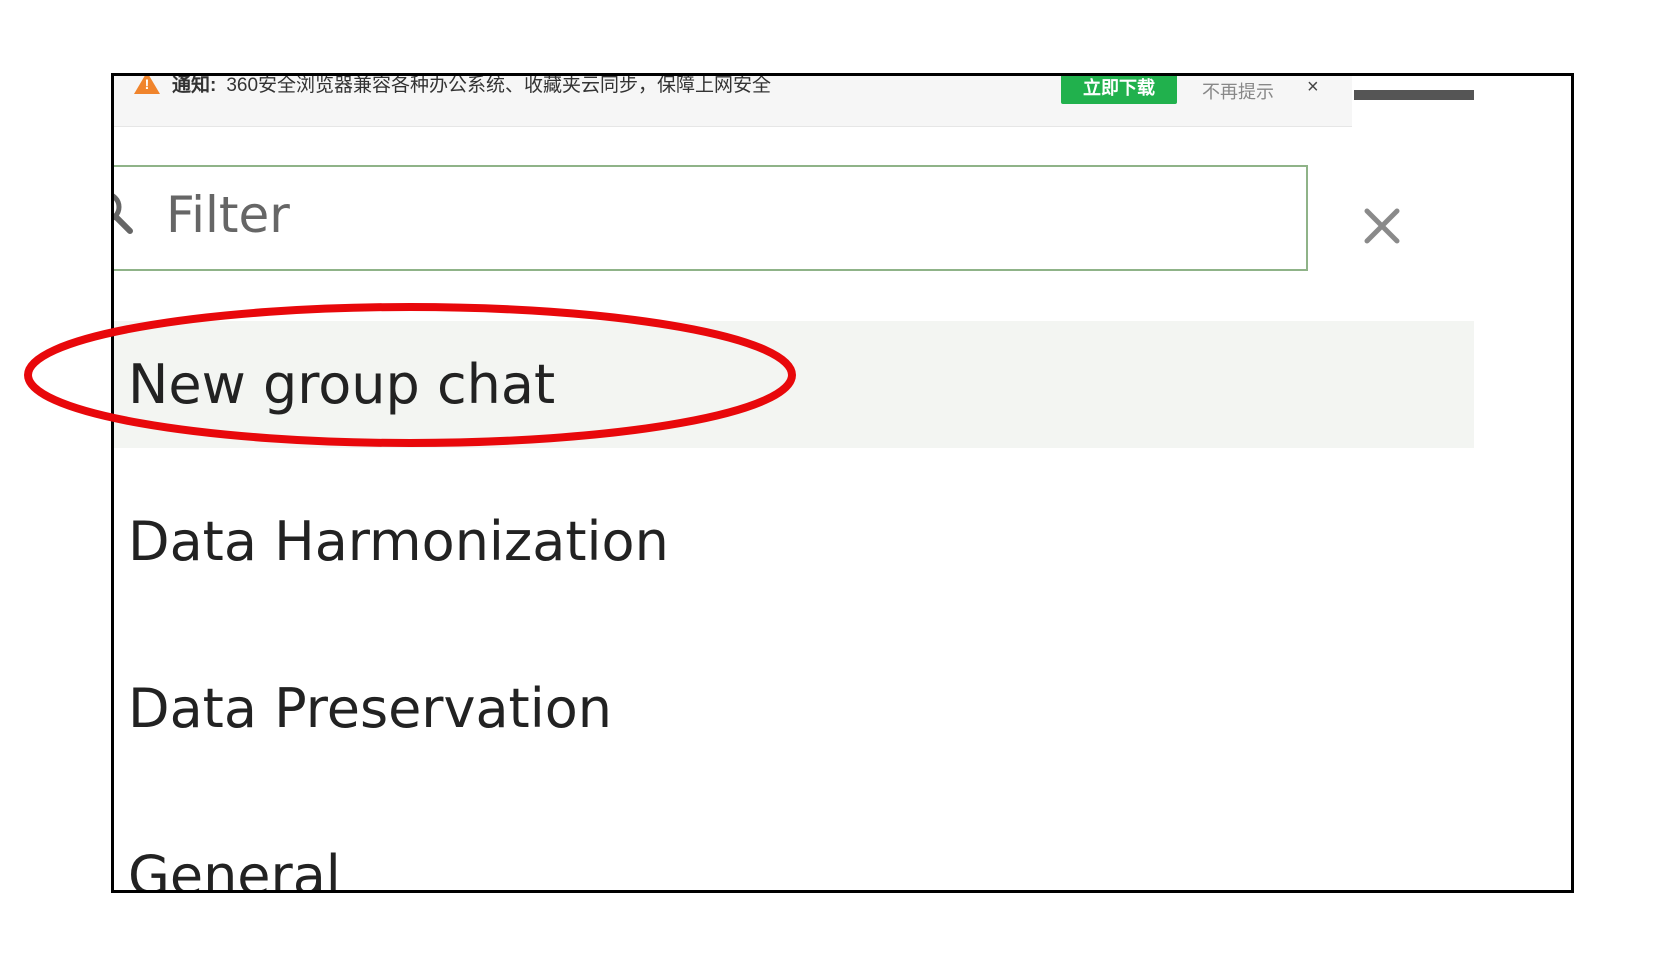 The image size is (1680, 962). I want to click on list-item-data-preservation: Data Preservation, so click(794, 708).